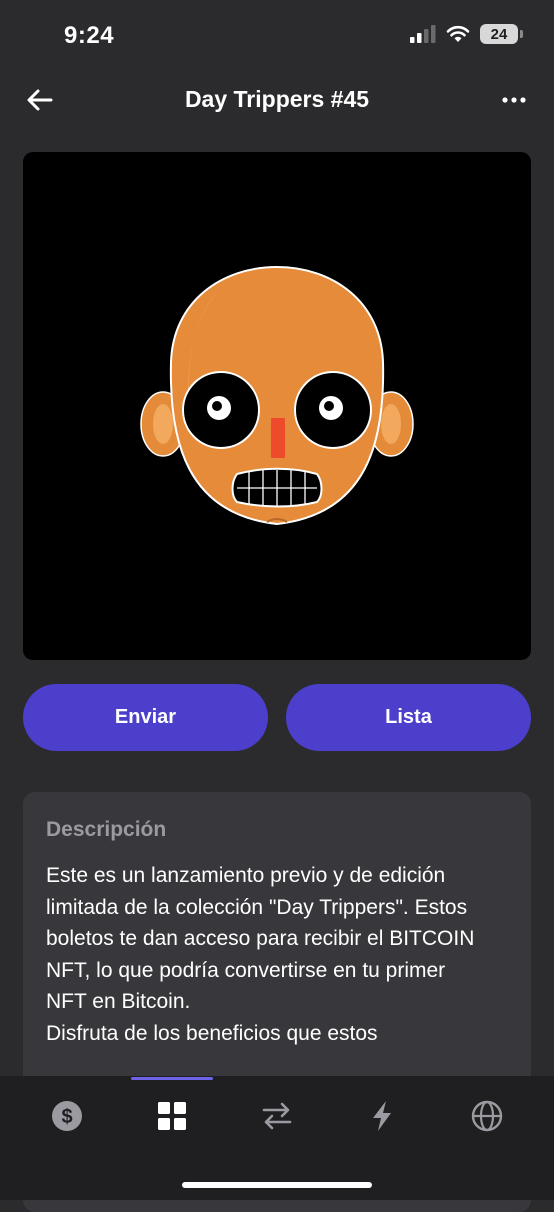 The image size is (554, 1212). Describe the element at coordinates (408, 717) in the screenshot. I see `list-button: Lista` at that location.